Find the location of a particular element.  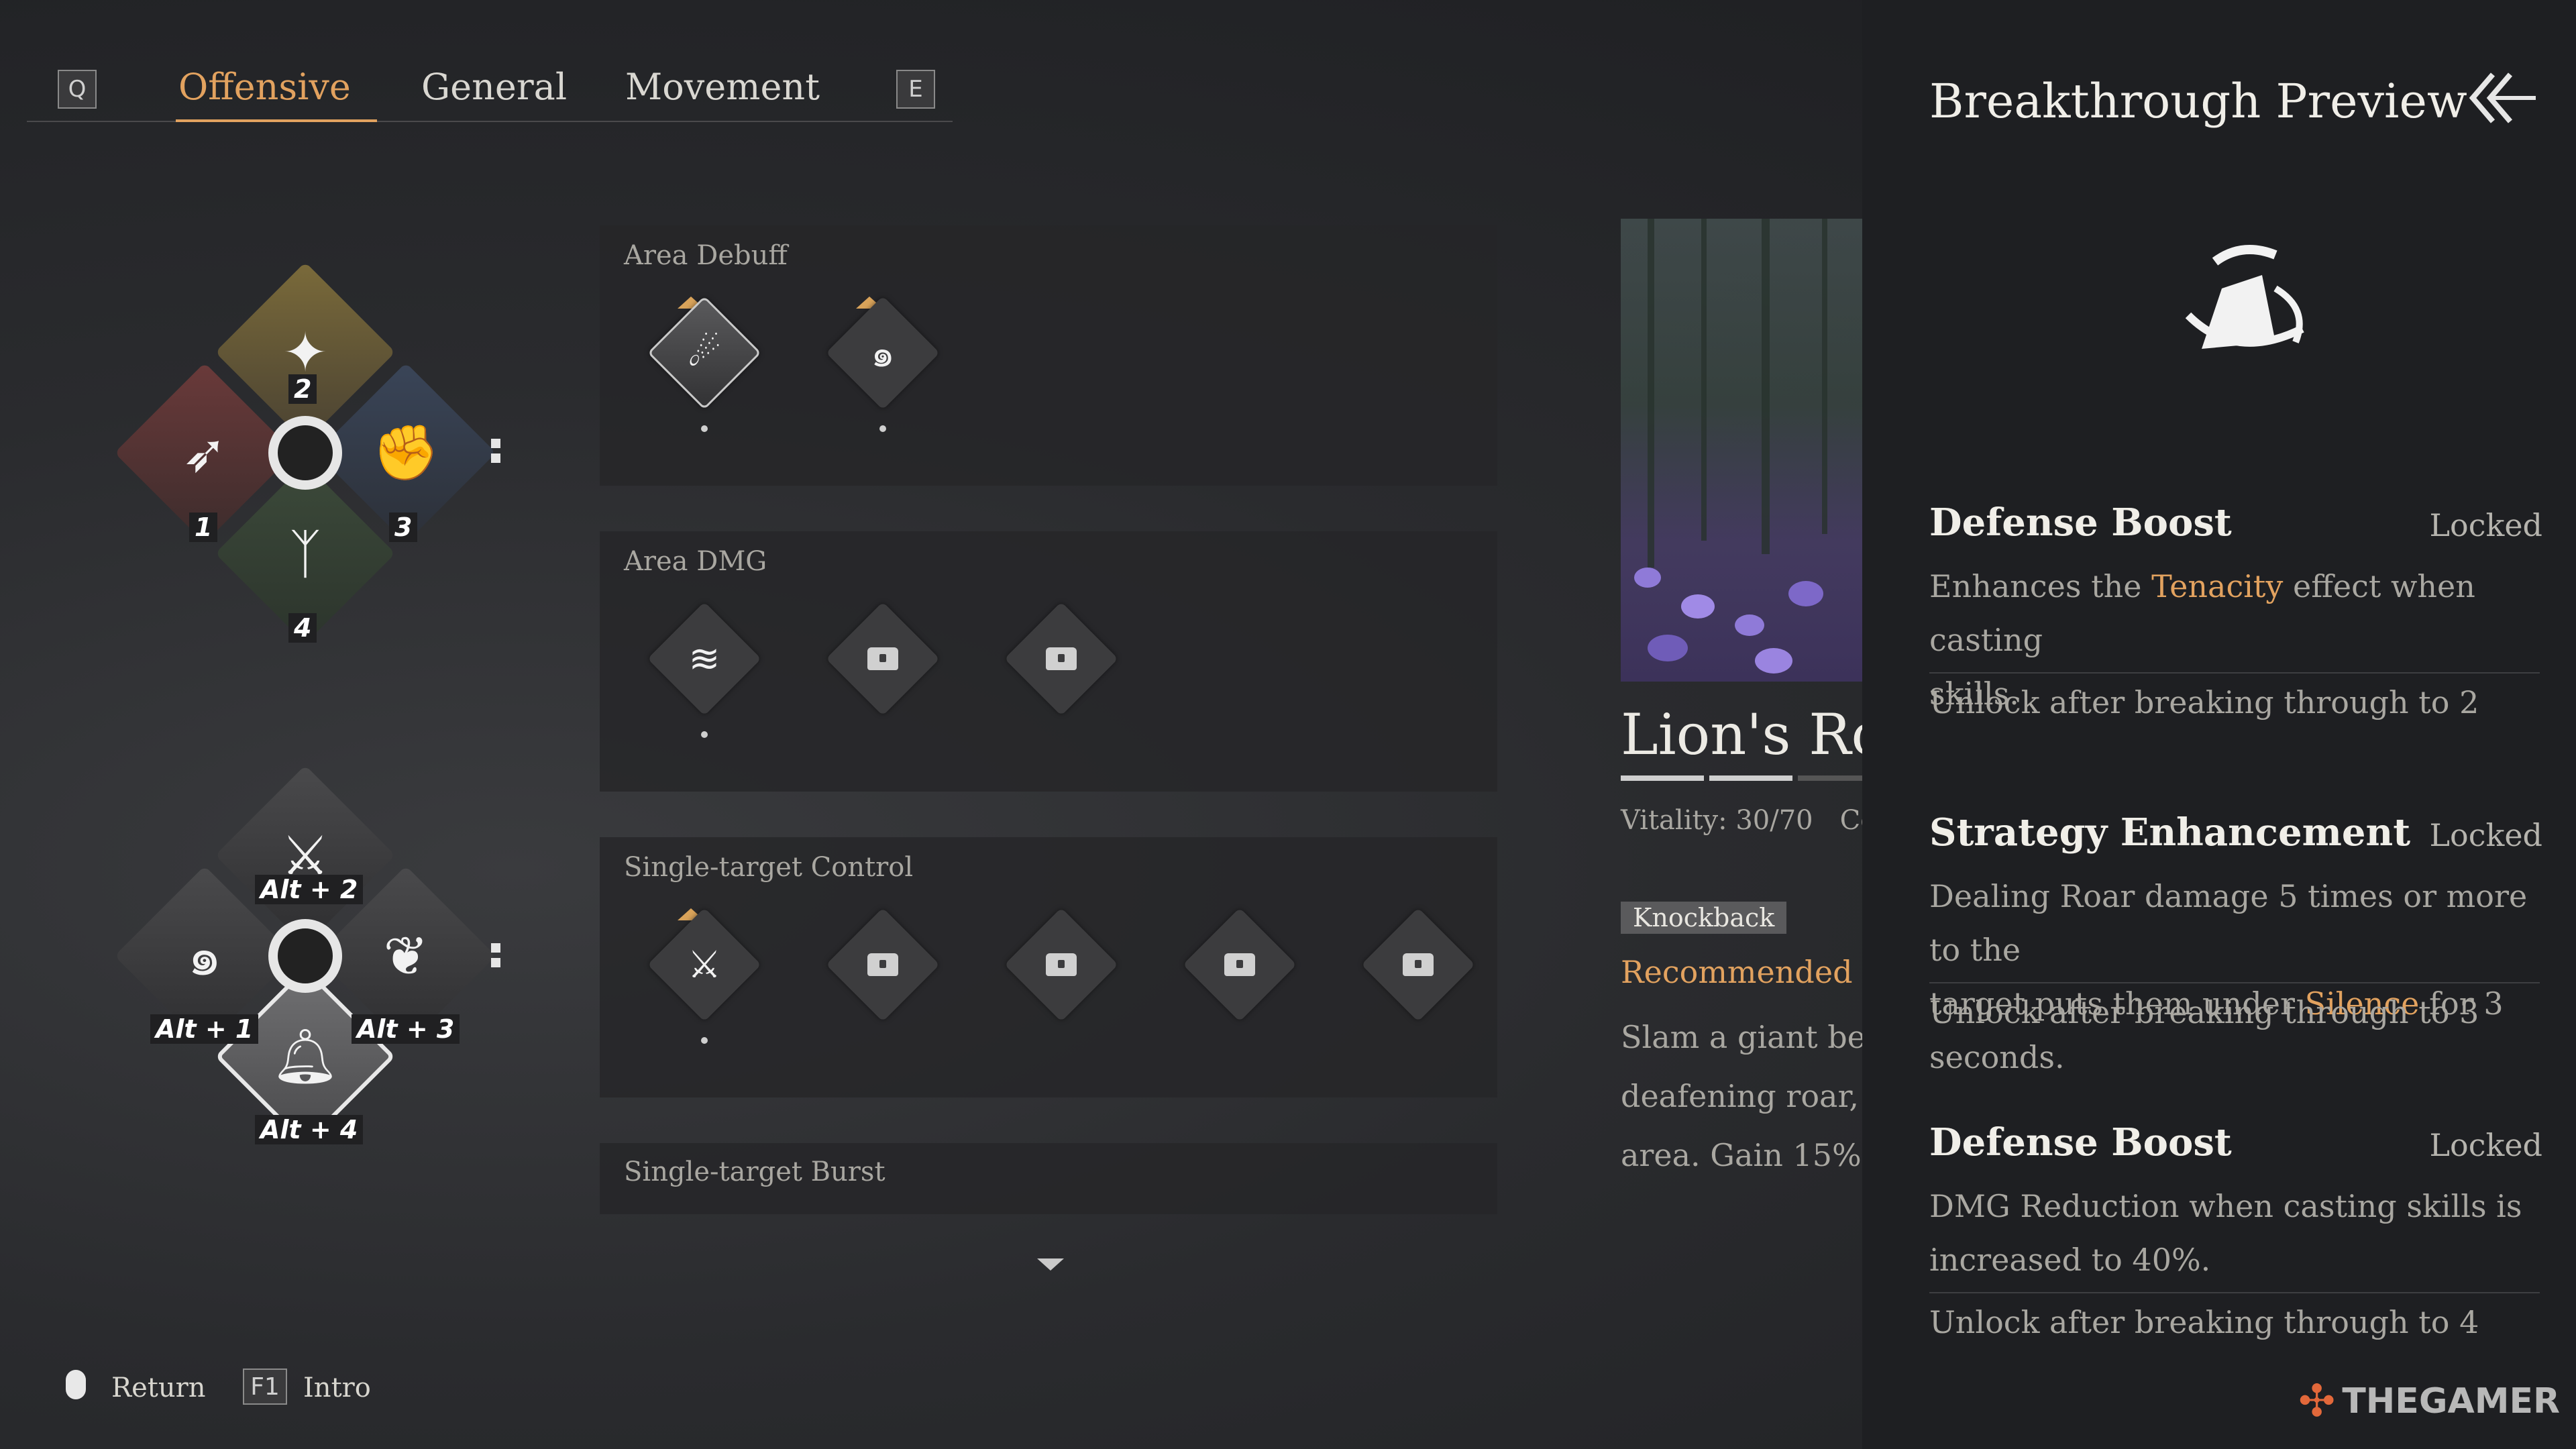

skill-slot: ⚔ is located at coordinates (704, 965).